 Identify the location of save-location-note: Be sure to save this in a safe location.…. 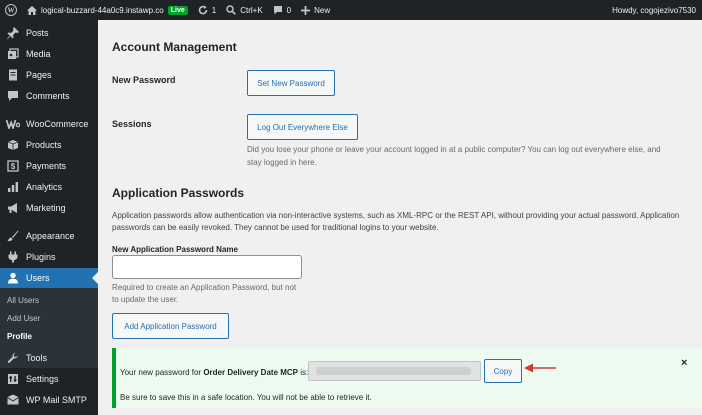
(246, 397).